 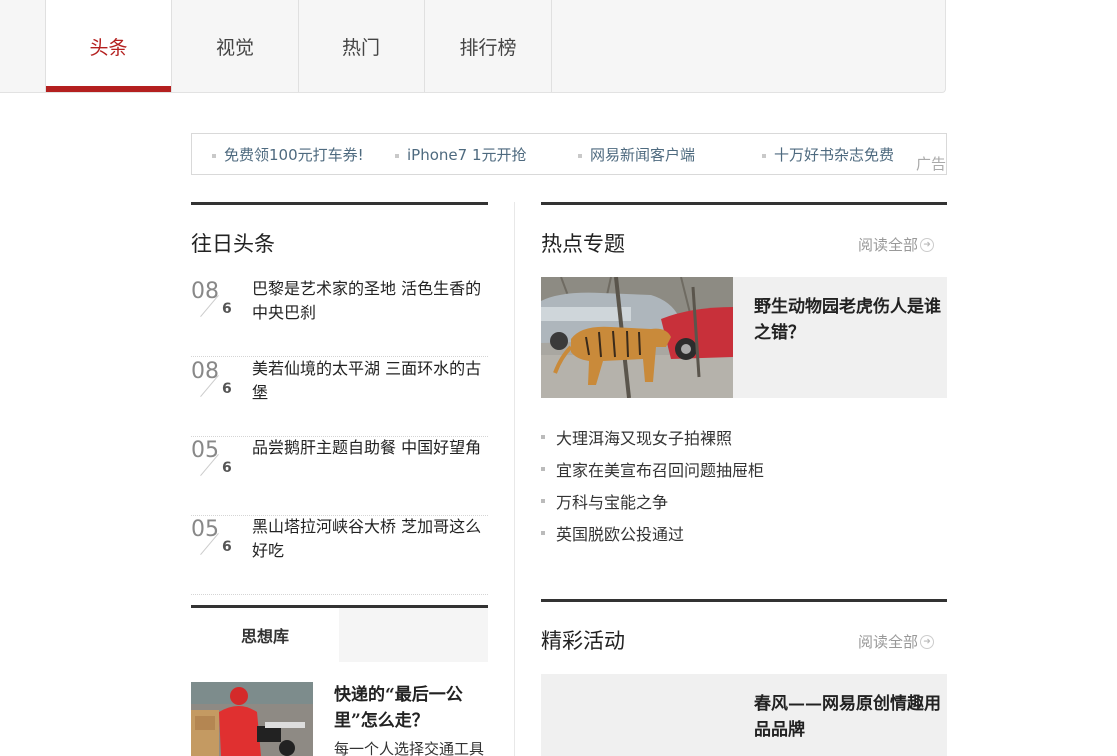 I want to click on courier-photo, so click(x=252, y=719).